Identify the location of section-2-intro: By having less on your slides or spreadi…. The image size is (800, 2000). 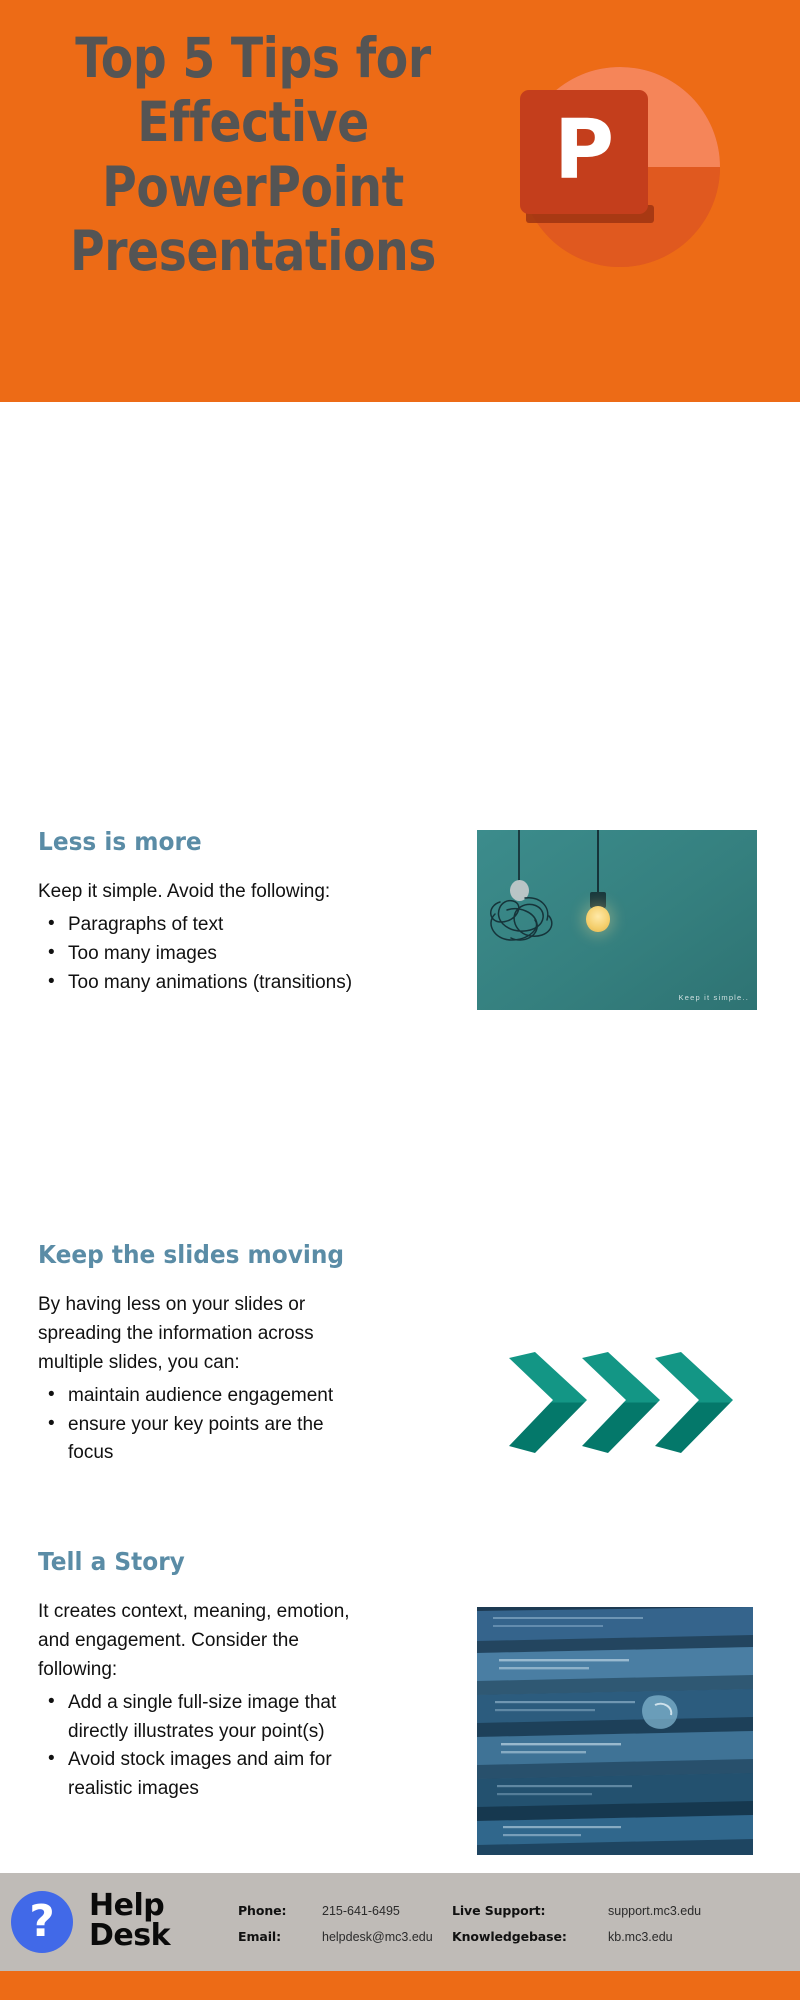
(176, 1333).